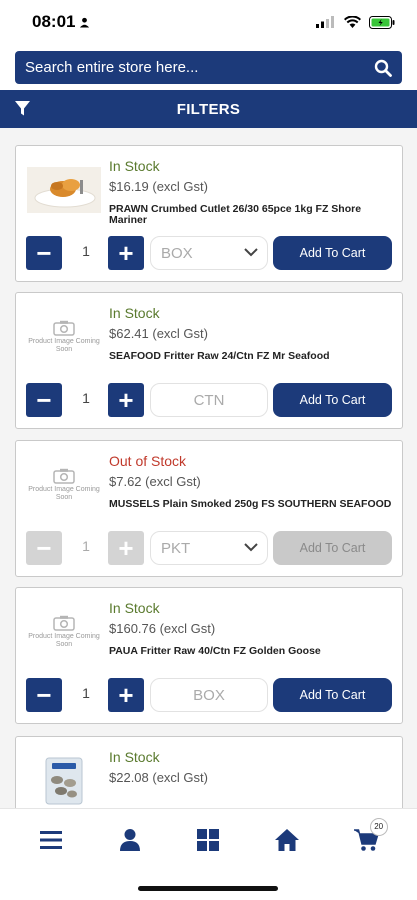 Image resolution: width=417 pixels, height=900 pixels. I want to click on status-icons, so click(355, 22).